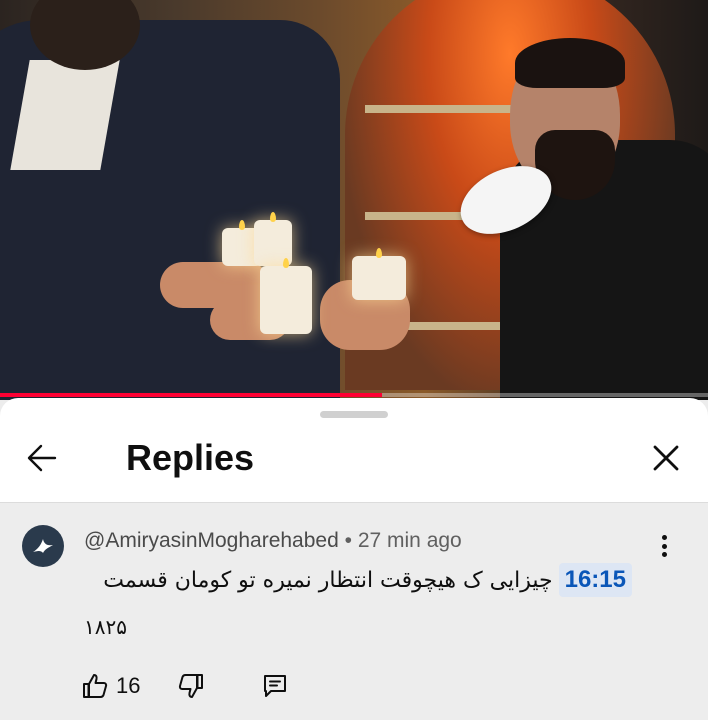  I want to click on avatar, so click(43, 546).